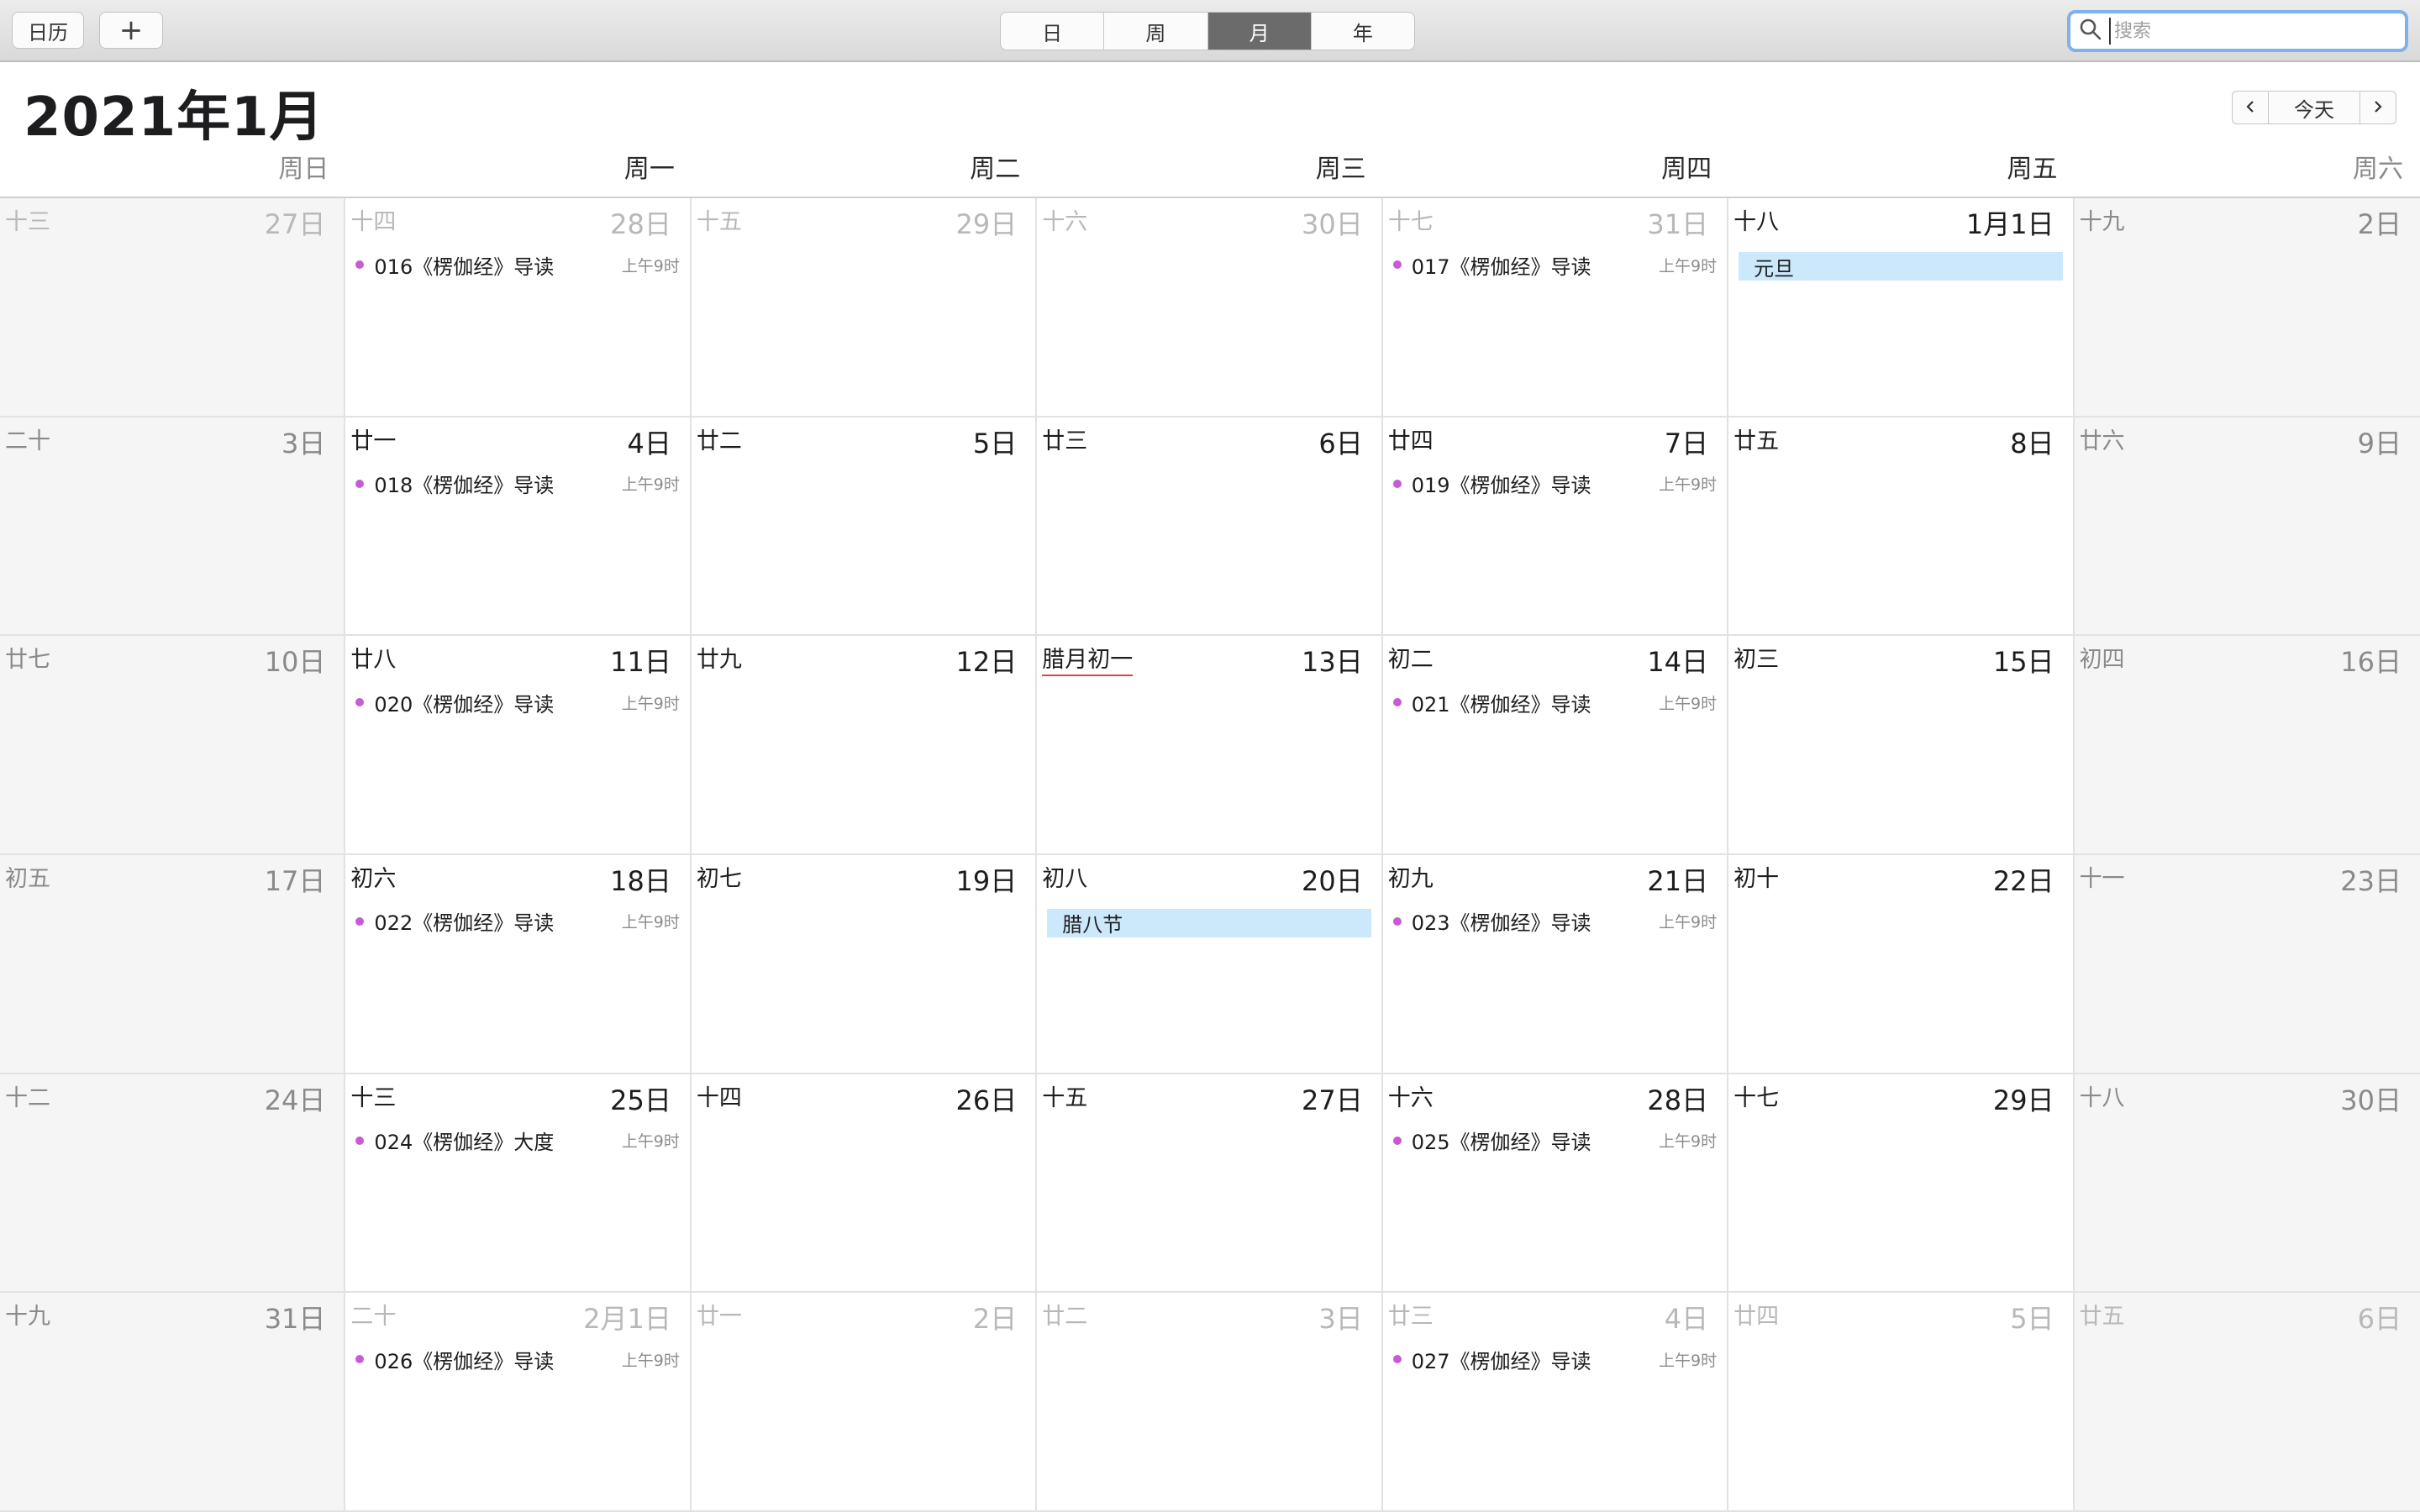  I want to click on day-cell: 十七 31日 017《楞伽经》导读 上午9时, so click(1556, 307).